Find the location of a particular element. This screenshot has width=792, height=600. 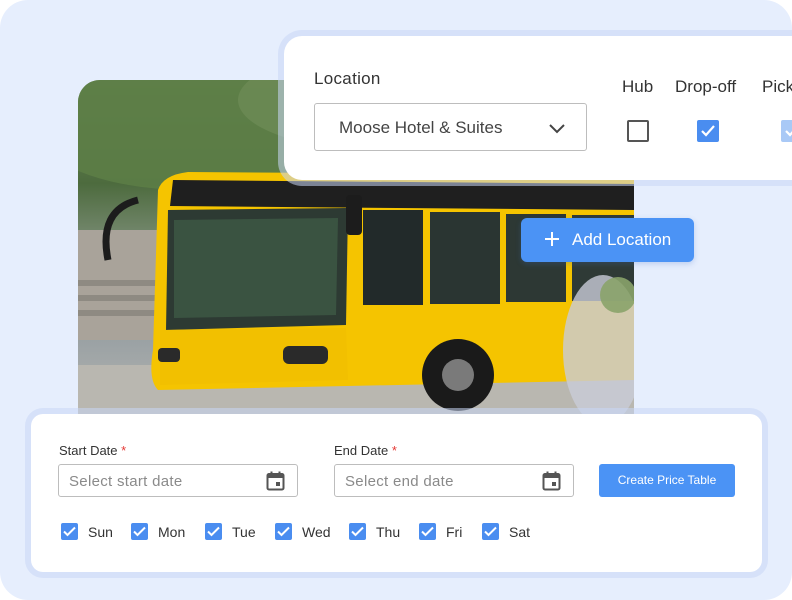

add-location-button: Add Location is located at coordinates (607, 240).